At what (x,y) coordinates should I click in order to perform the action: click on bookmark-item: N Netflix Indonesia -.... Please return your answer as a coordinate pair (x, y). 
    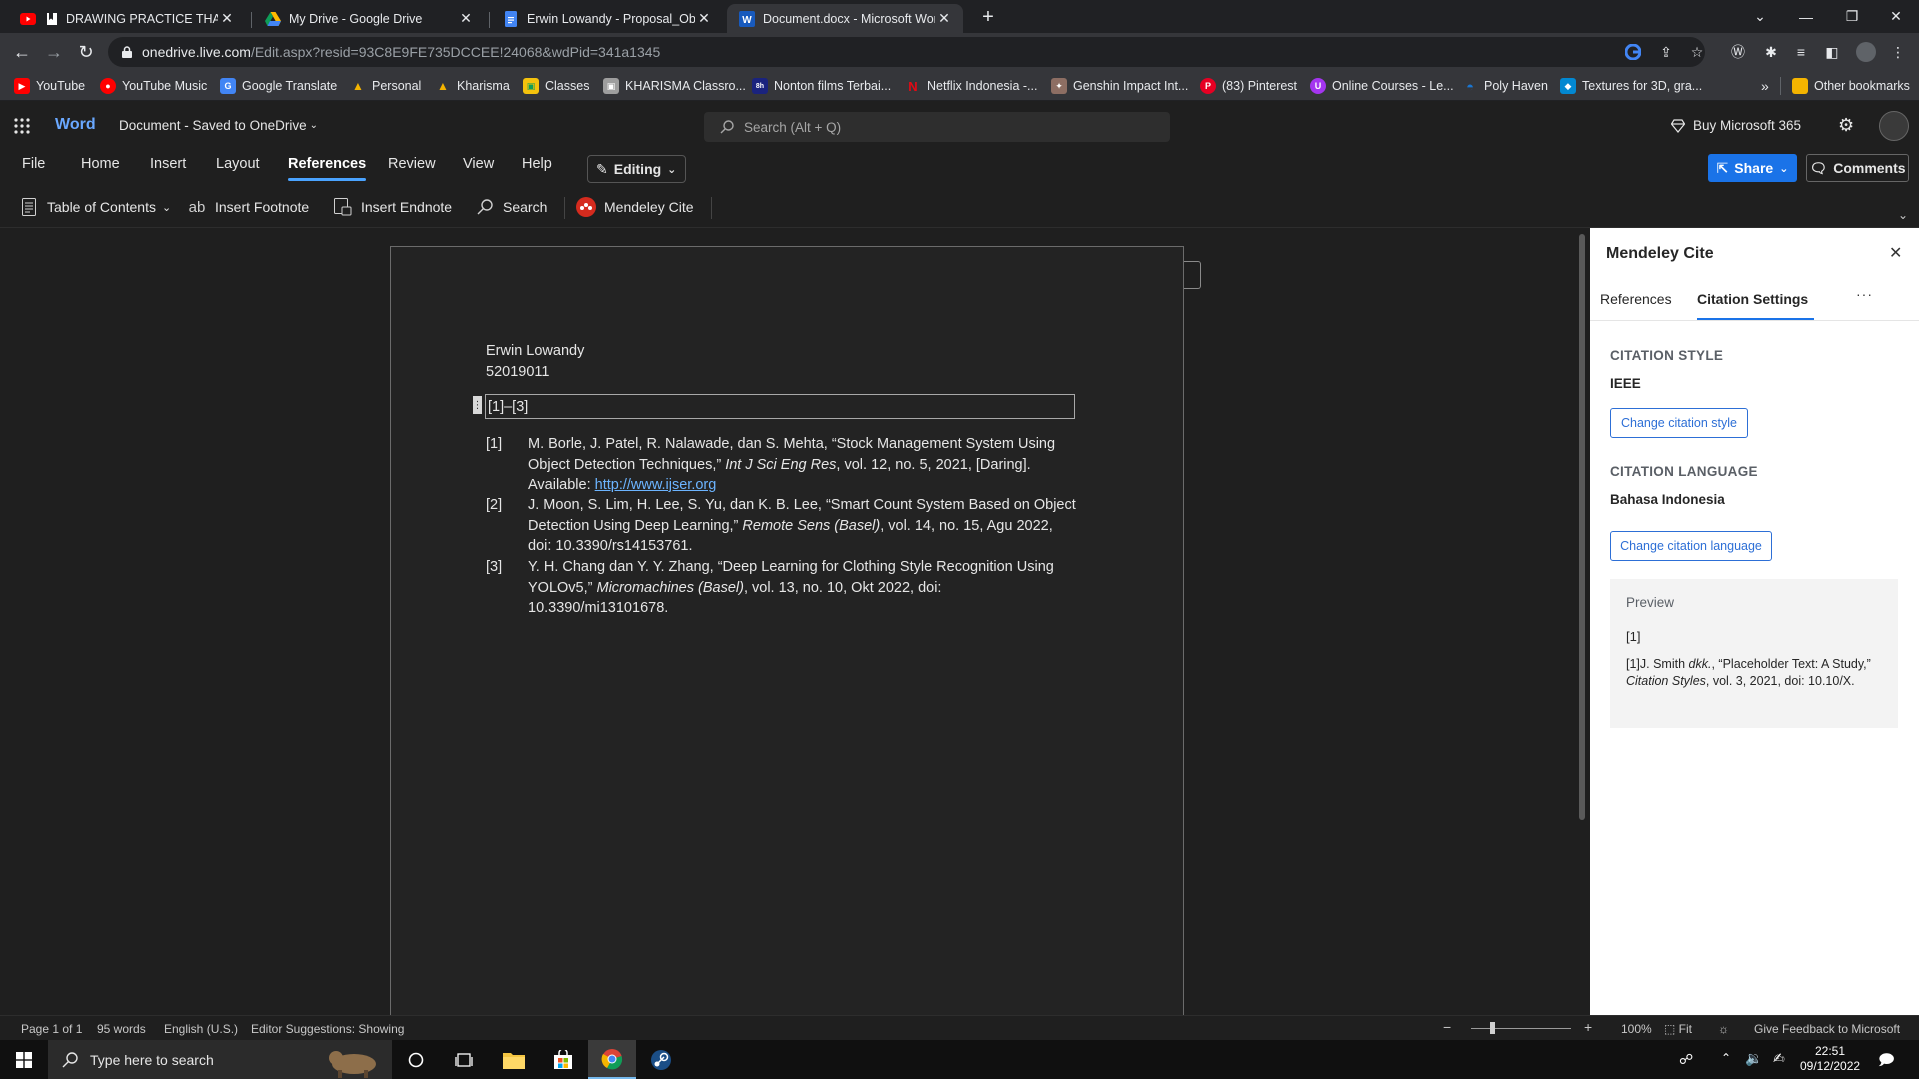
    Looking at the image, I should click on (971, 86).